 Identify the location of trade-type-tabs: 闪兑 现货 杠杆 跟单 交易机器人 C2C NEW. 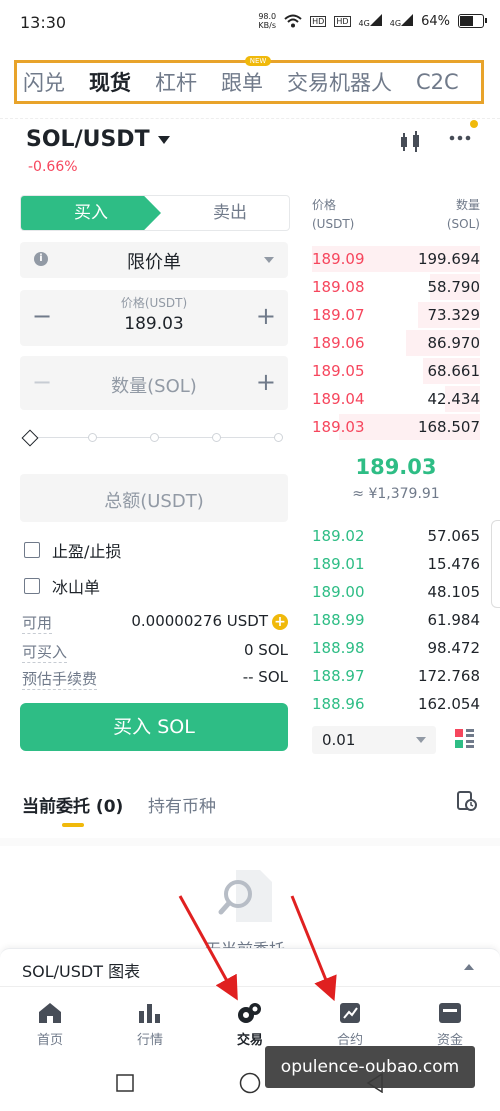
(249, 80).